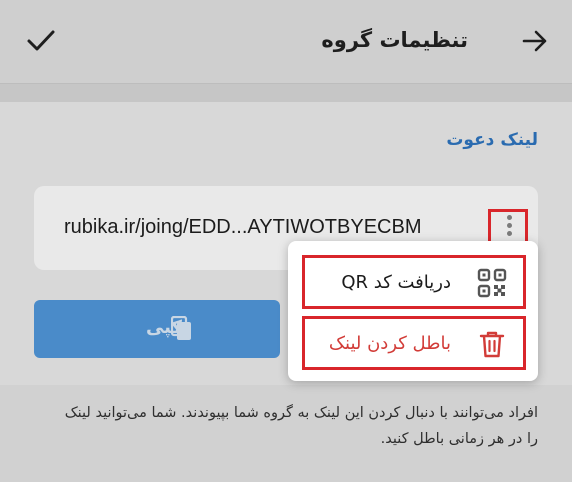 This screenshot has width=572, height=482. I want to click on header-divider, so click(286, 93).